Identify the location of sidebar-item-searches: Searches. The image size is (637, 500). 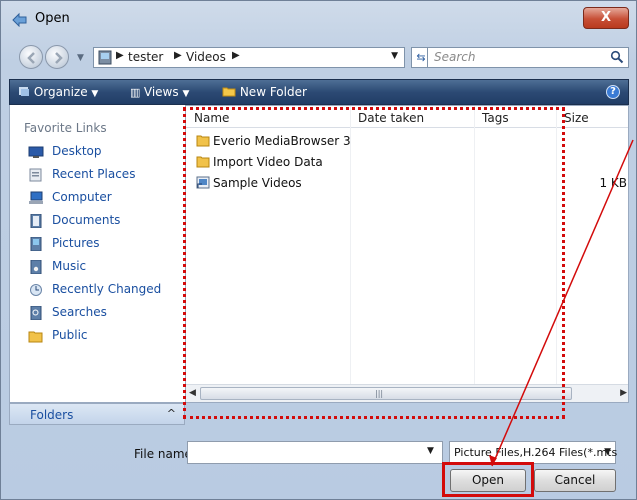
(105, 314).